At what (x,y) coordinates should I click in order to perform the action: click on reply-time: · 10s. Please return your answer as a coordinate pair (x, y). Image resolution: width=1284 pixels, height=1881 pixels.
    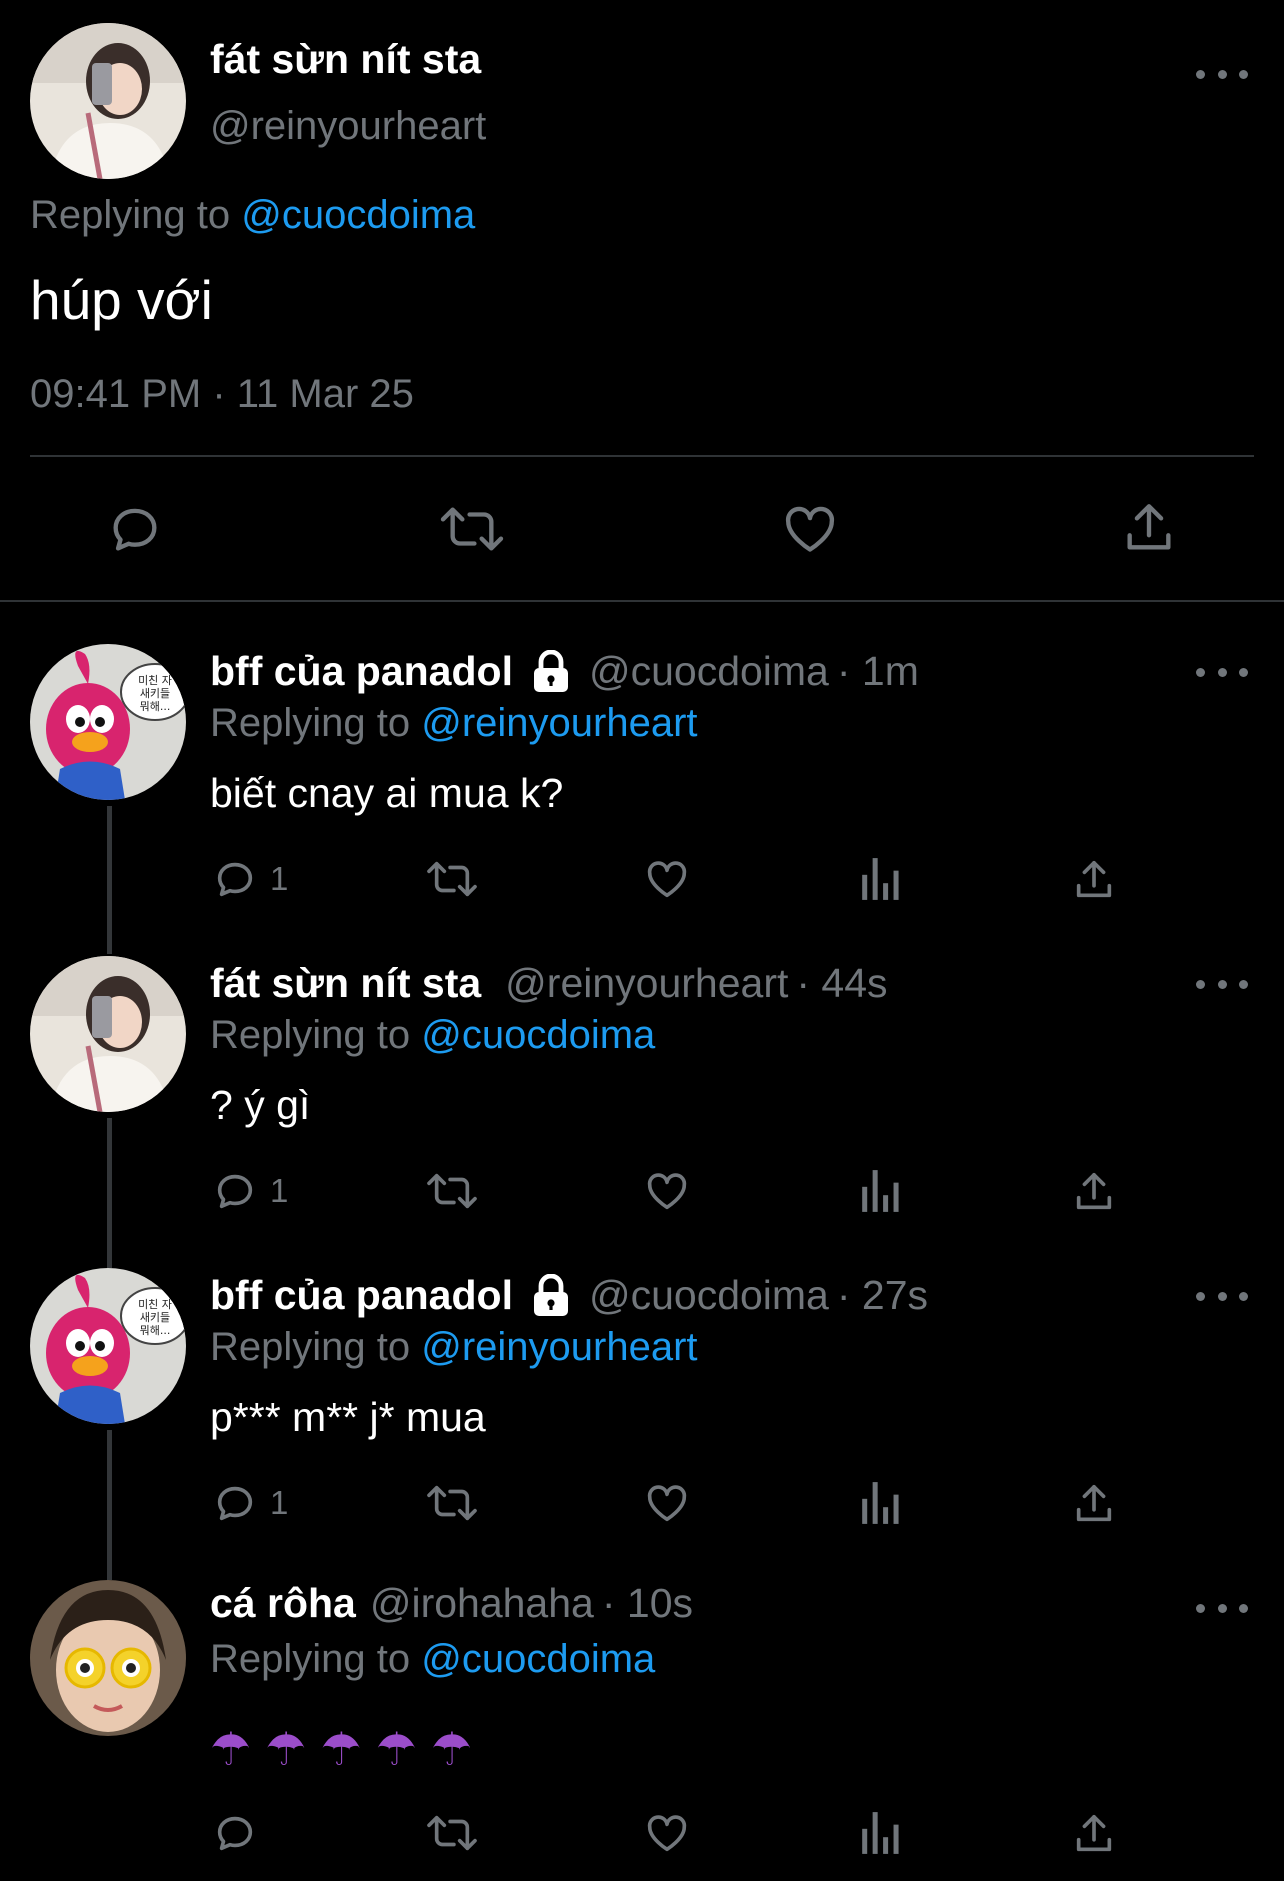
    Looking at the image, I should click on (647, 1603).